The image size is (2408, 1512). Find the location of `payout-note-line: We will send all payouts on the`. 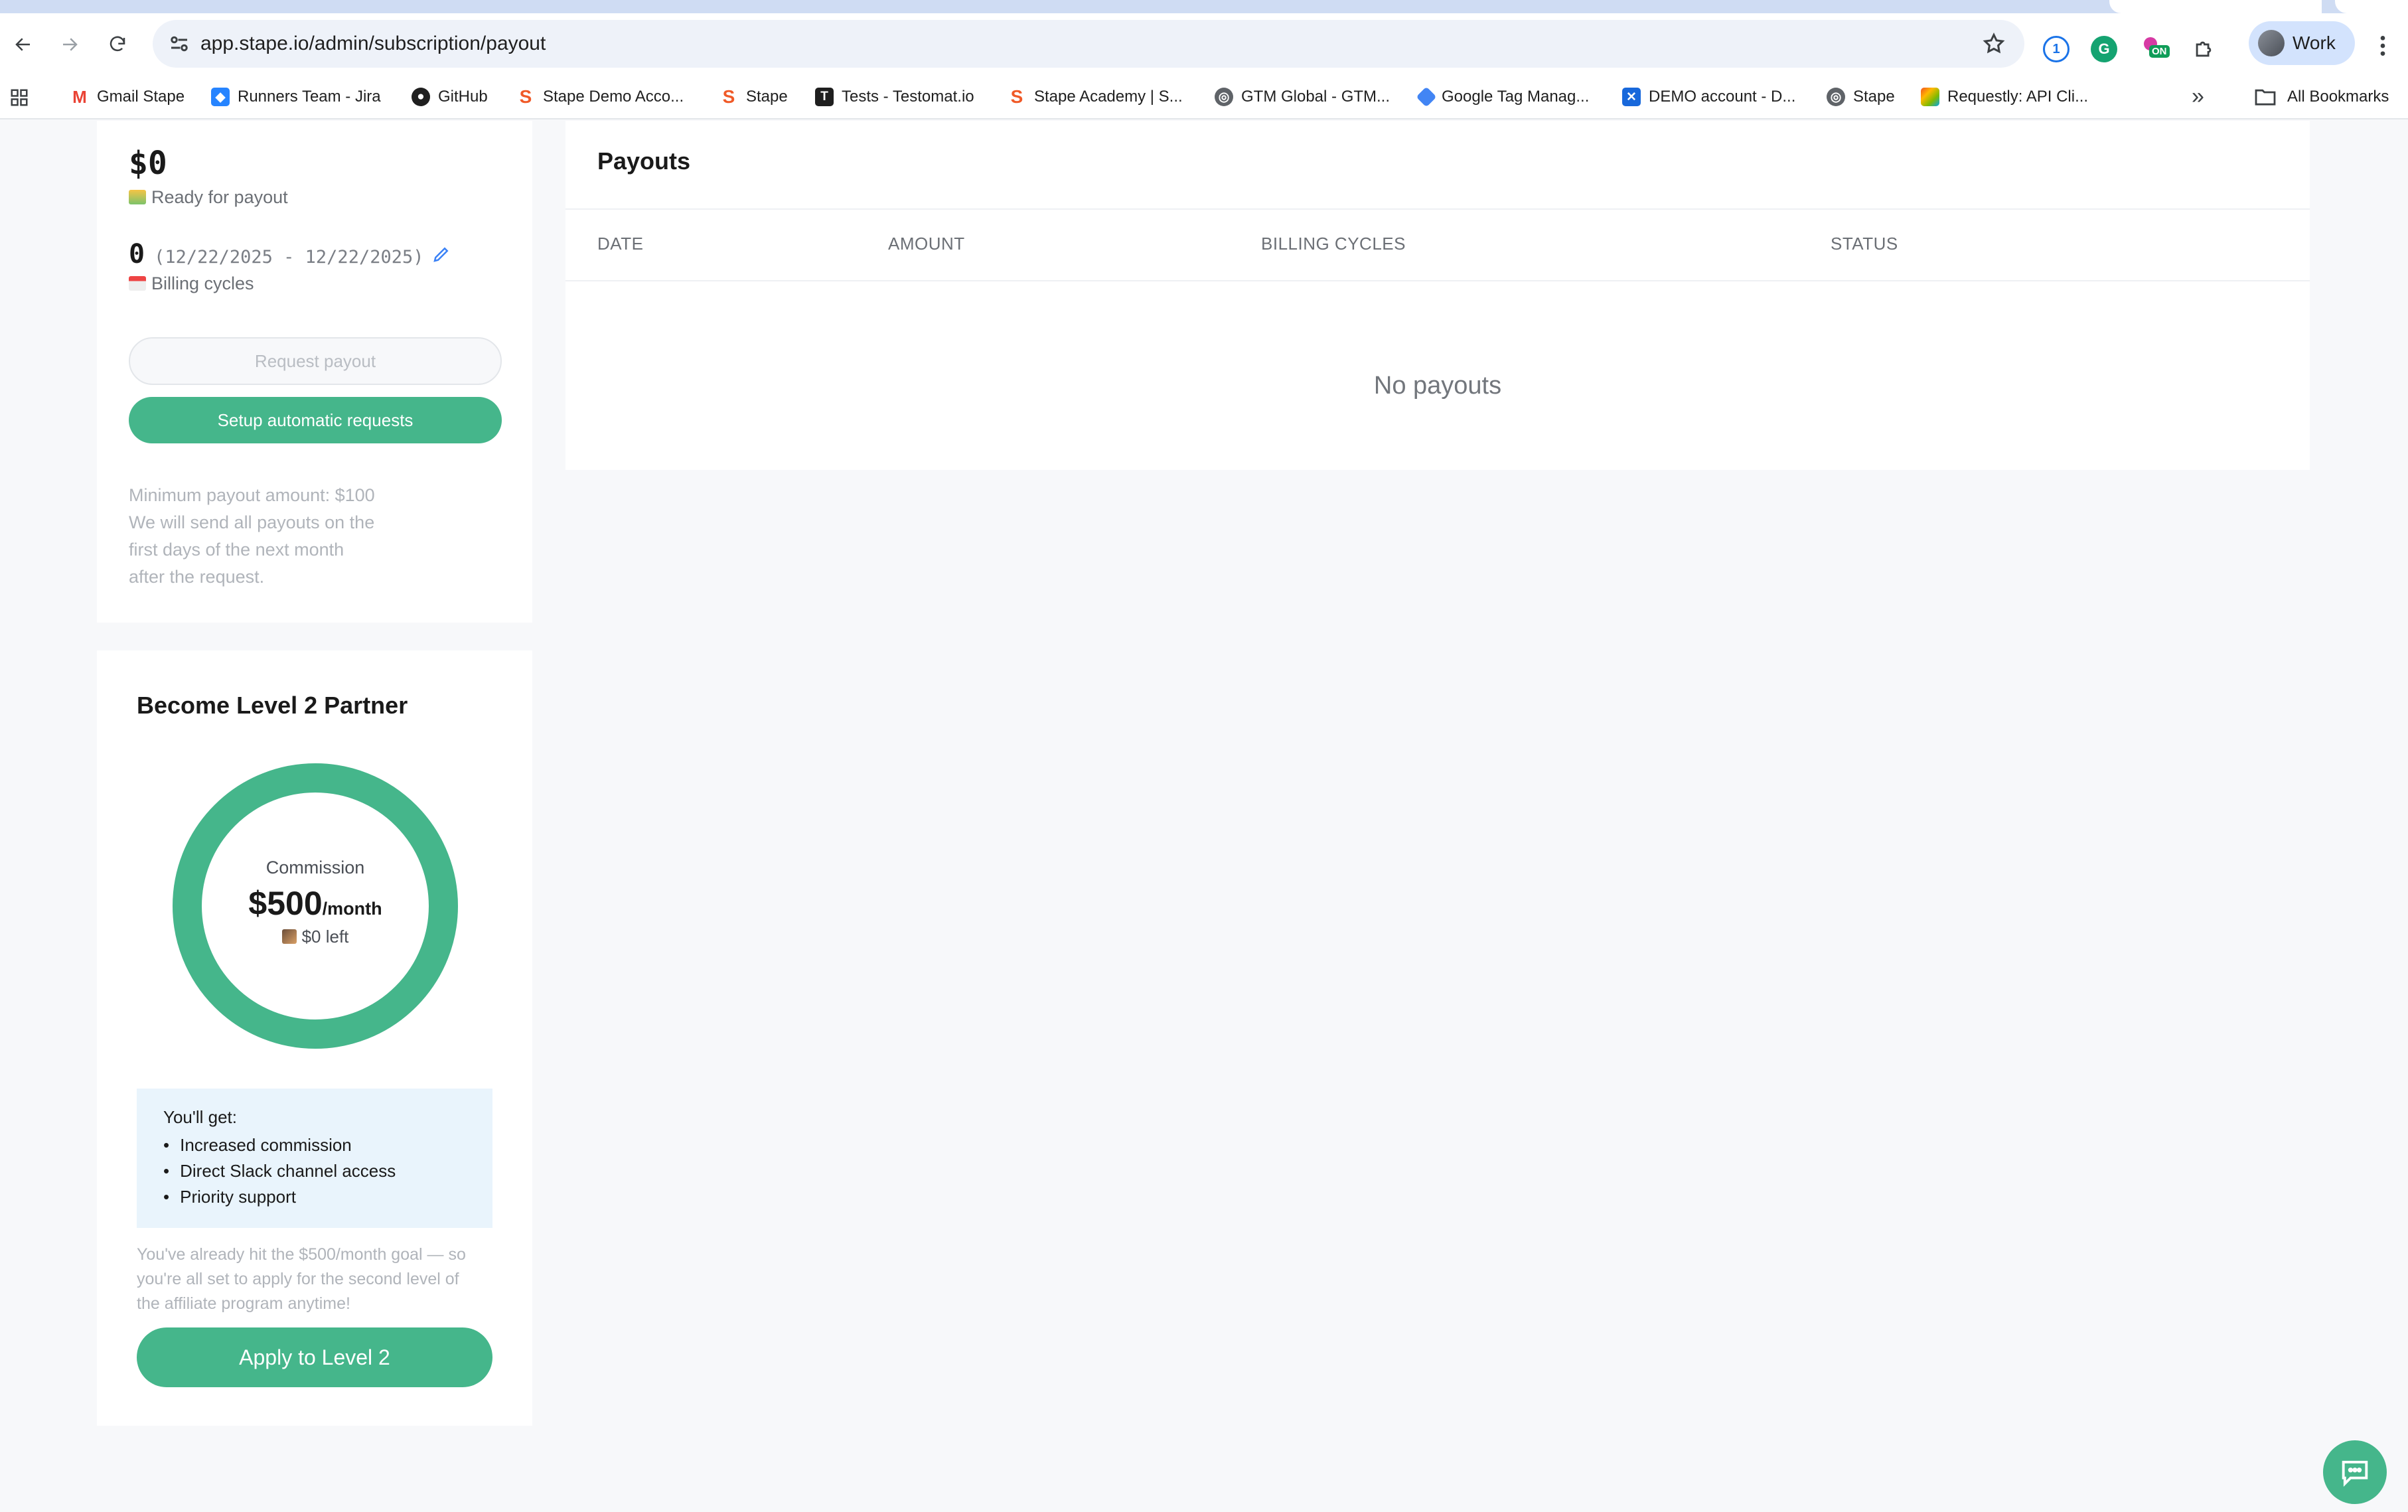

payout-note-line: We will send all payouts on the is located at coordinates (252, 522).